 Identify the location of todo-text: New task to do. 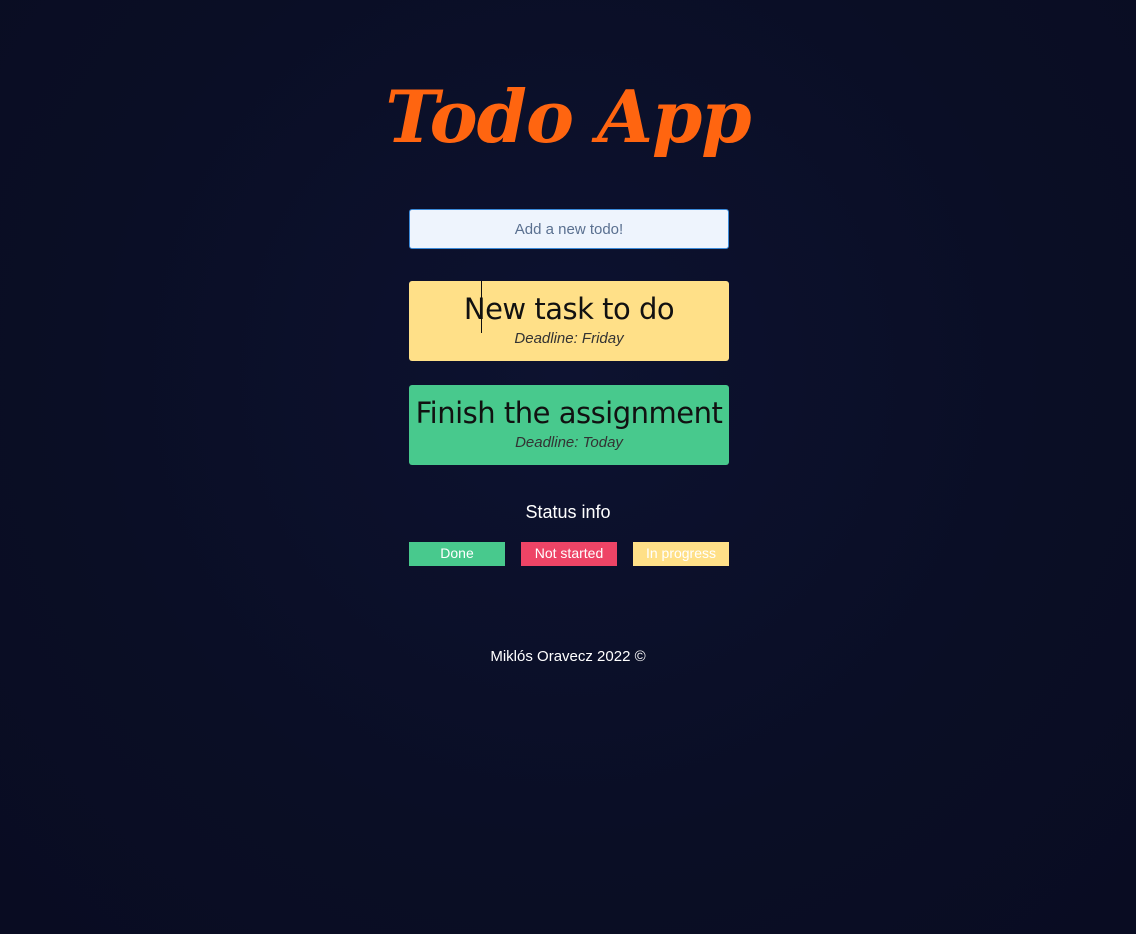
(569, 307).